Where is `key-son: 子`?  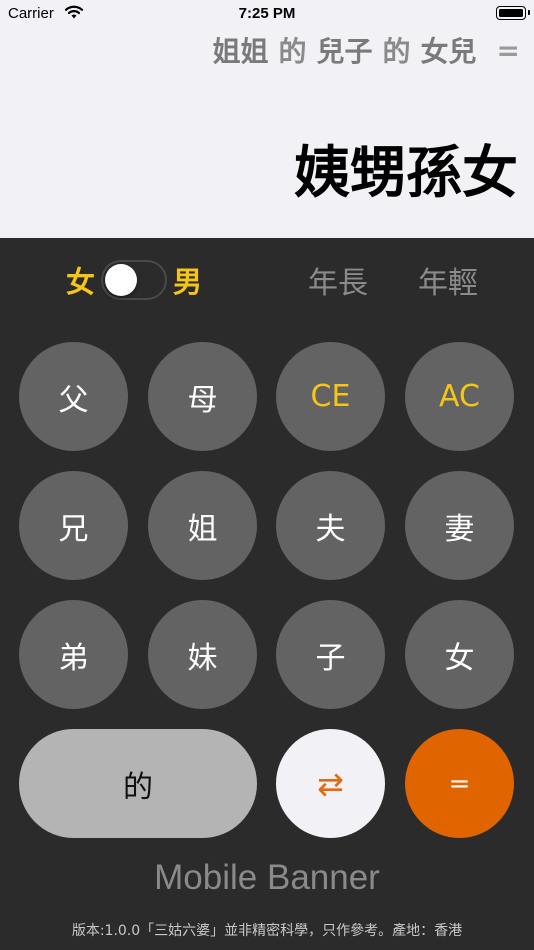
key-son: 子 is located at coordinates (330, 654).